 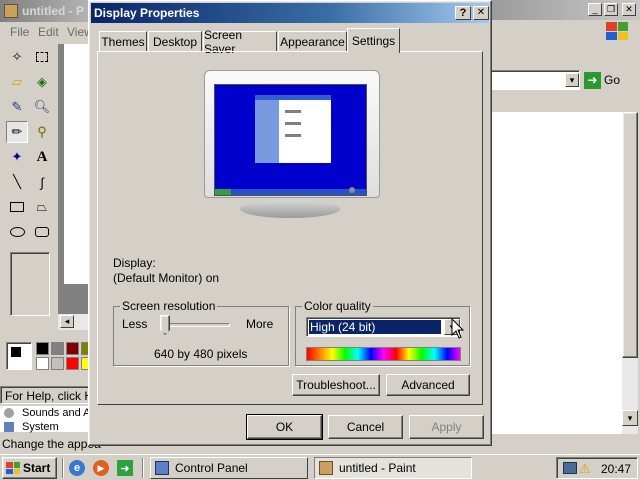 I want to click on ok-button: OK, so click(x=284, y=427).